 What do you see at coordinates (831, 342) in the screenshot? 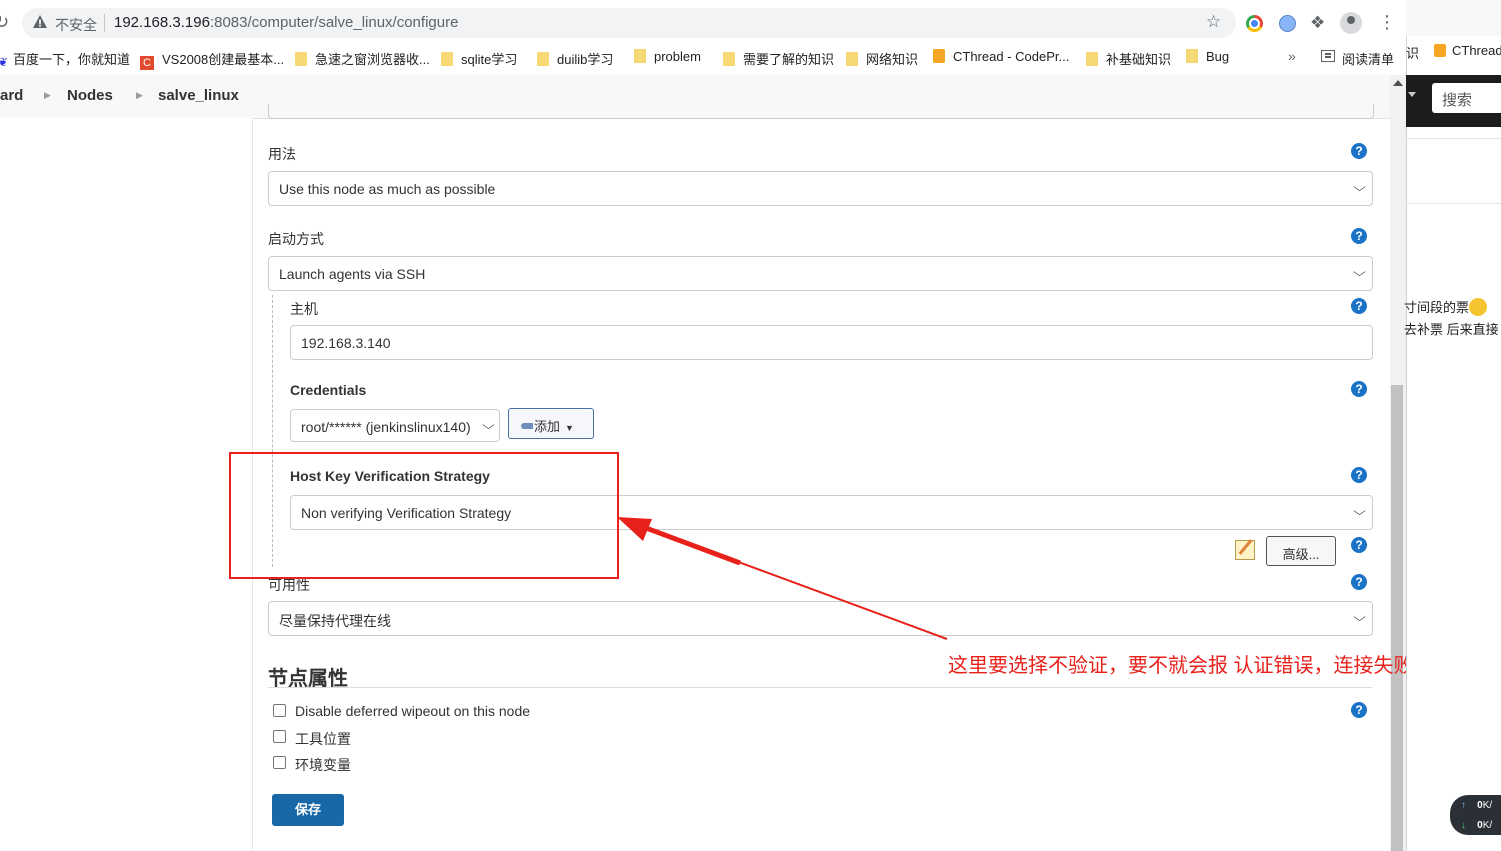
I see `host-input: 192.168.3.140` at bounding box center [831, 342].